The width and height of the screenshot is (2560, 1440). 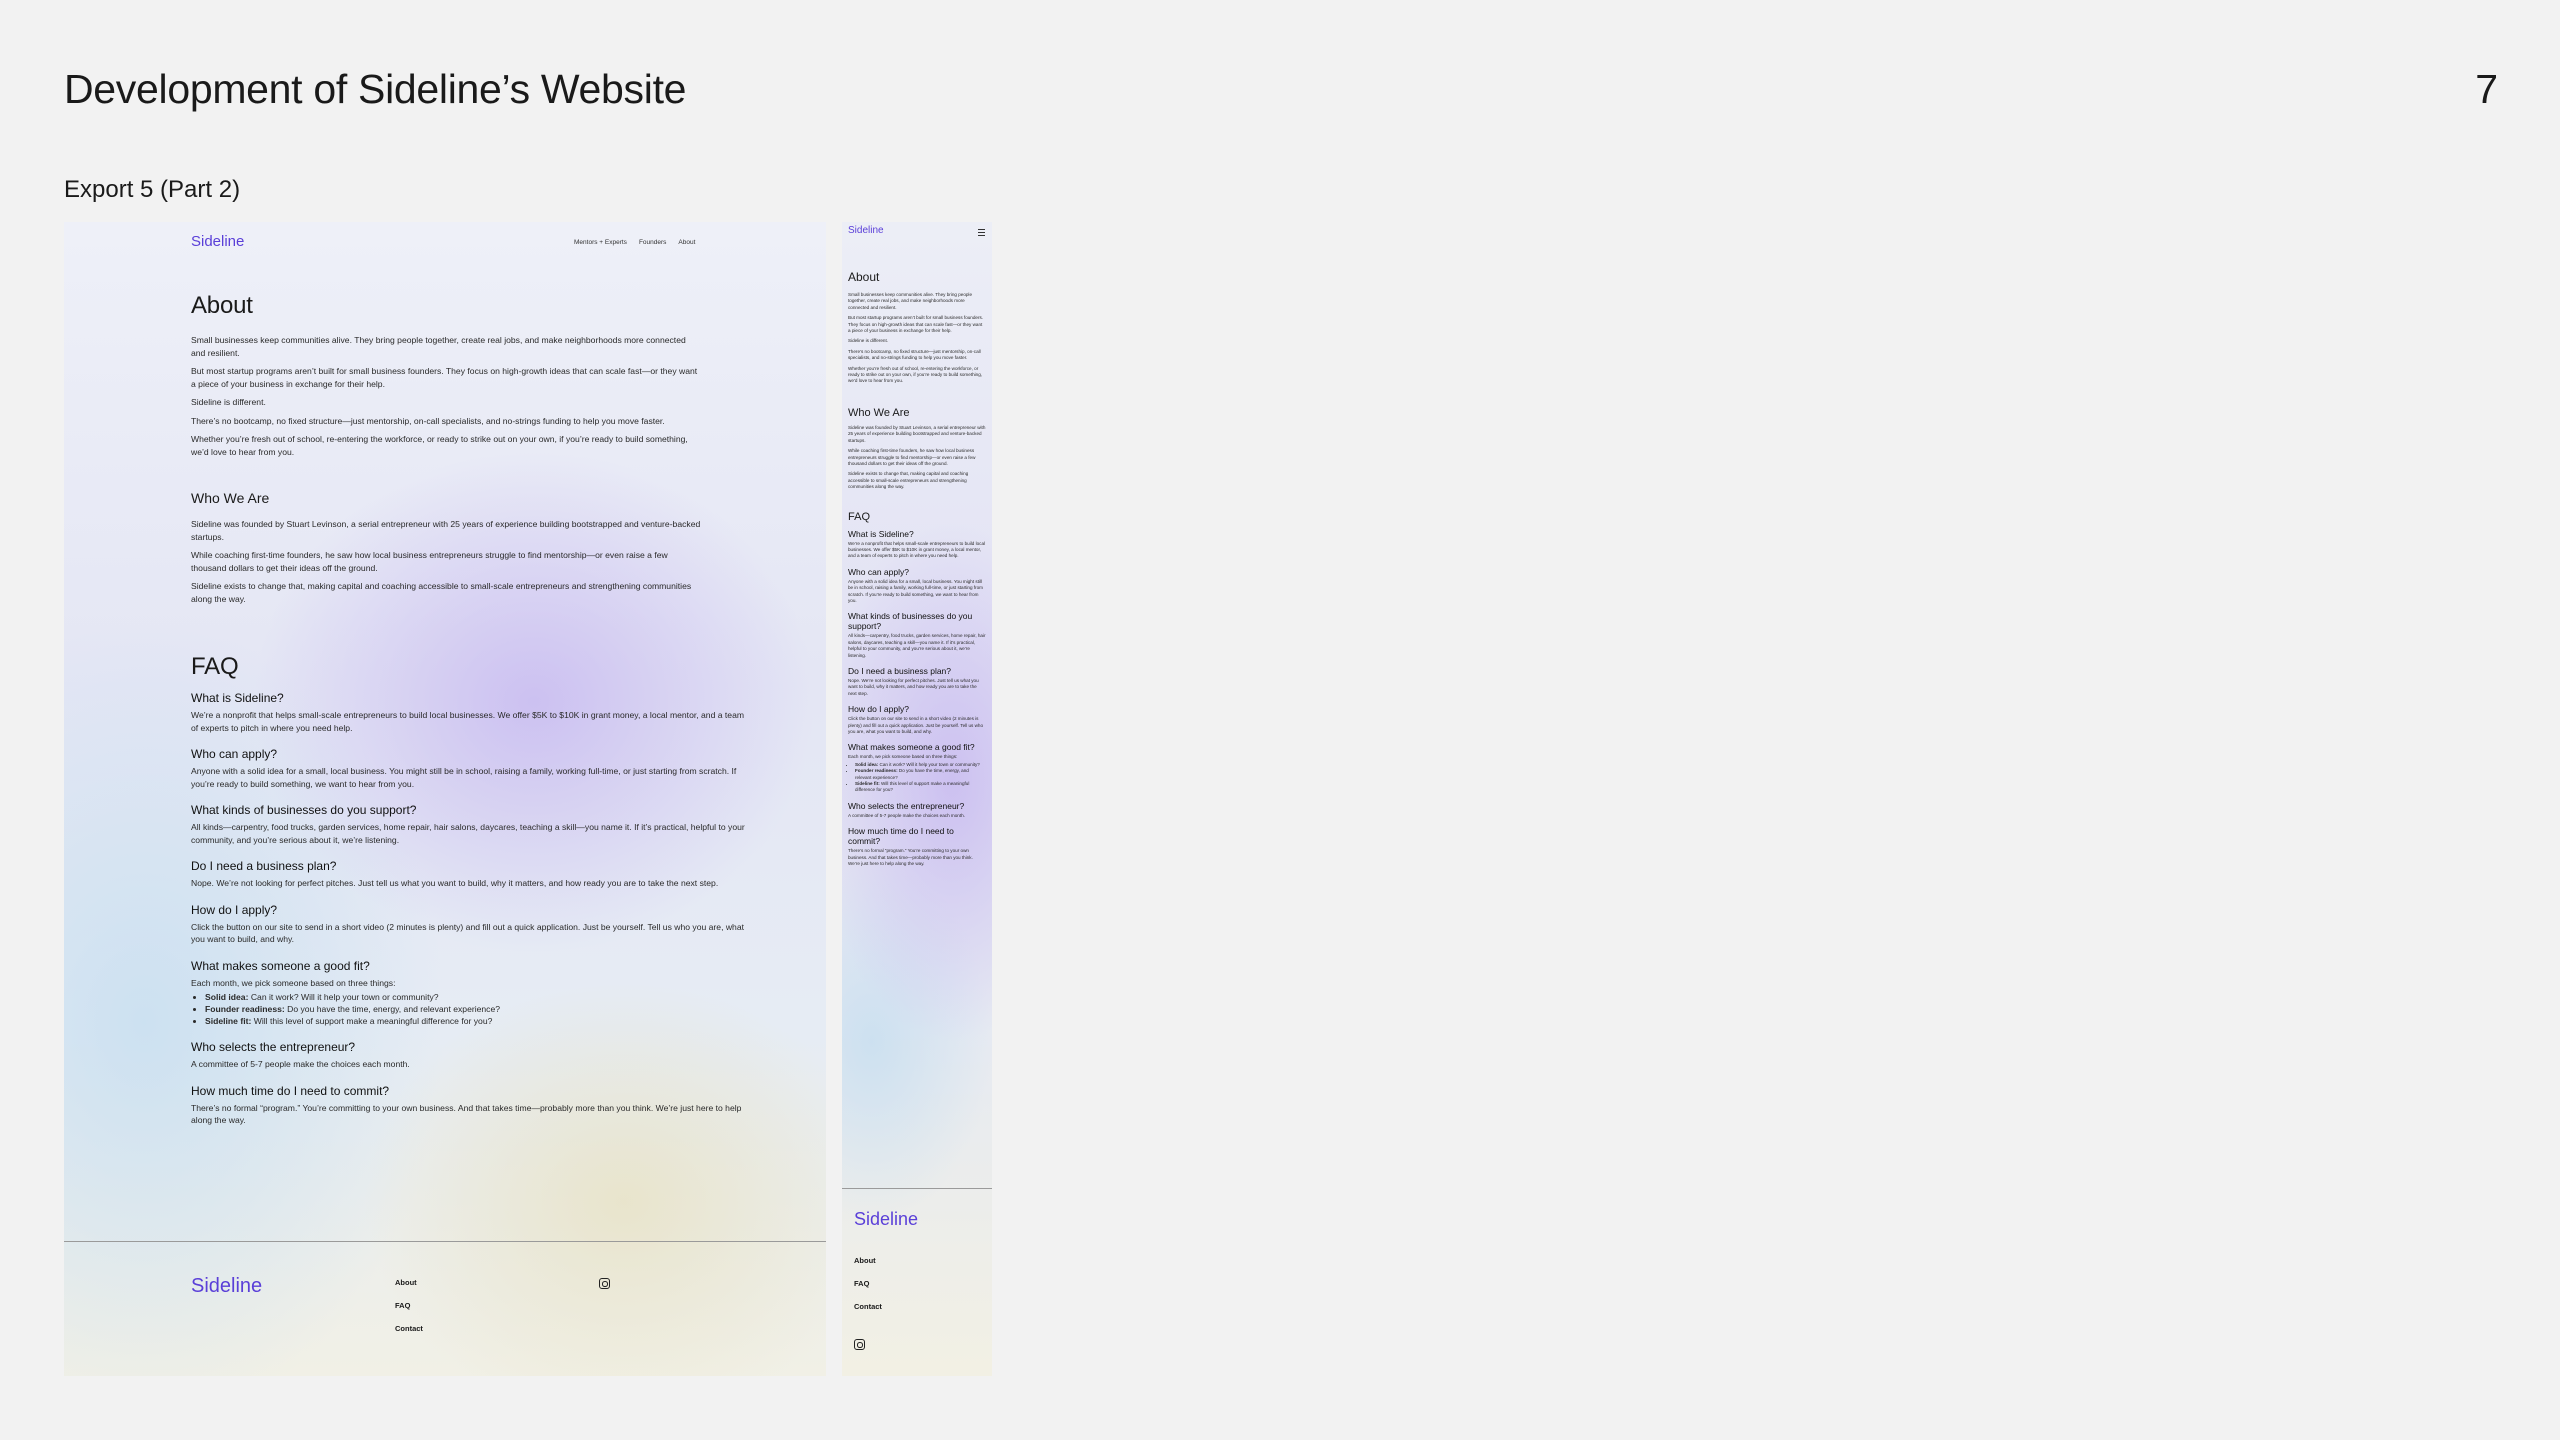 I want to click on mobile-footer-logo: Sideline, so click(x=886, y=1219).